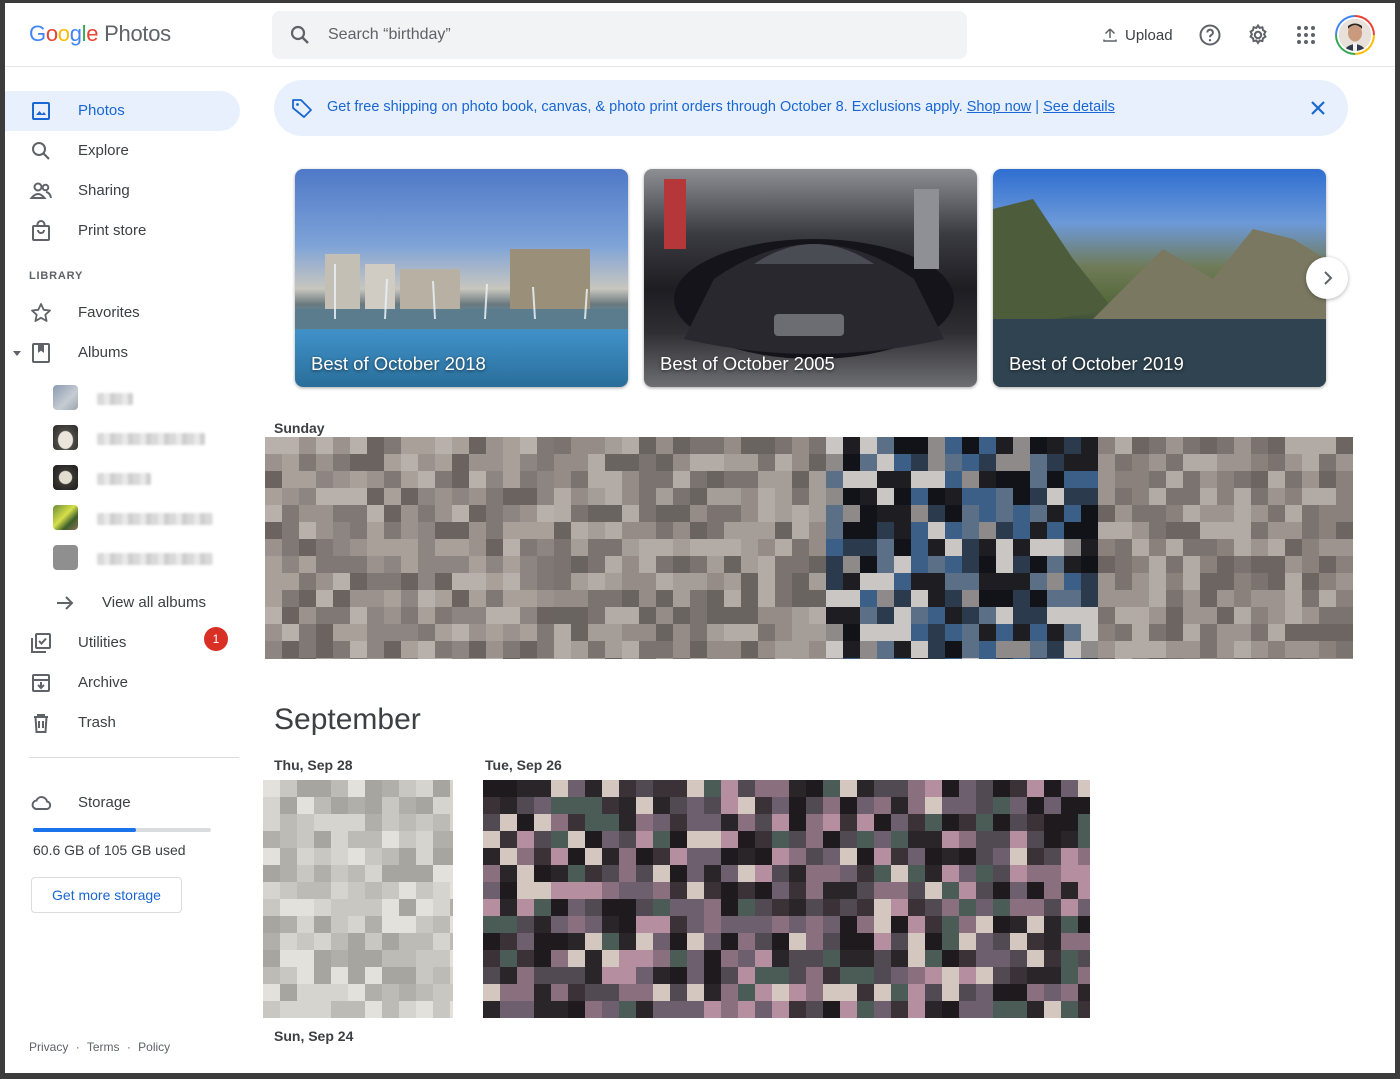  I want to click on shop-now-link: Shop now, so click(999, 107).